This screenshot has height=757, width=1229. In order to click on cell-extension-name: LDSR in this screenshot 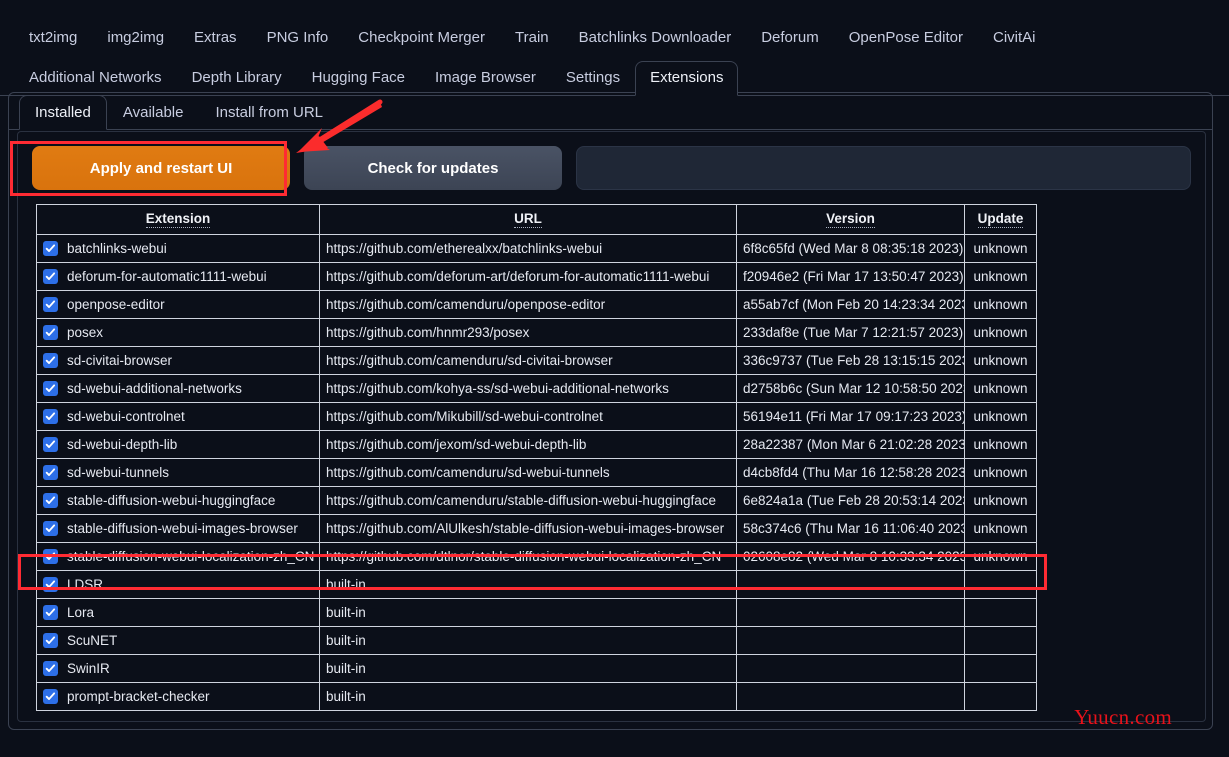, I will do `click(178, 584)`.